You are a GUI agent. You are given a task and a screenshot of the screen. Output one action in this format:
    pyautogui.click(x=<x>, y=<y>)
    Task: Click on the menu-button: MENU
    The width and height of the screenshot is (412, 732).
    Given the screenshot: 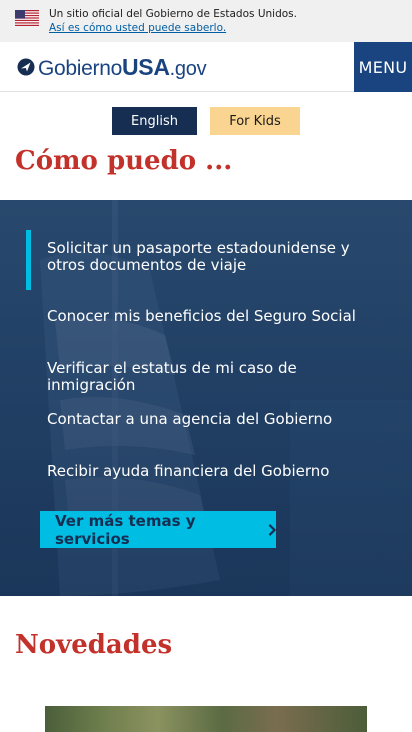 What is the action you would take?
    pyautogui.click(x=383, y=67)
    